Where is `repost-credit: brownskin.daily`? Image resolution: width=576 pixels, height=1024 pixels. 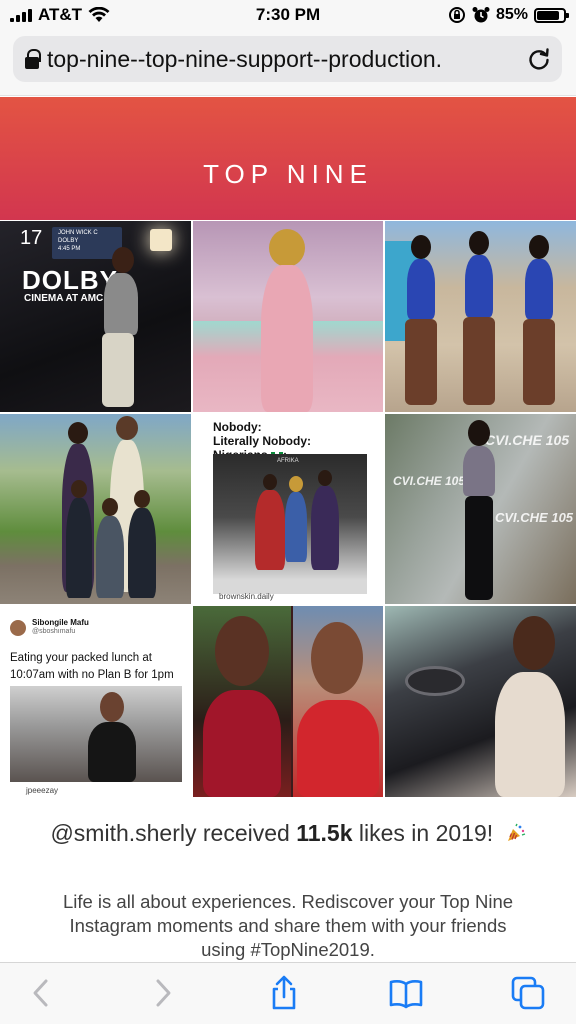
repost-credit: brownskin.daily is located at coordinates (246, 596).